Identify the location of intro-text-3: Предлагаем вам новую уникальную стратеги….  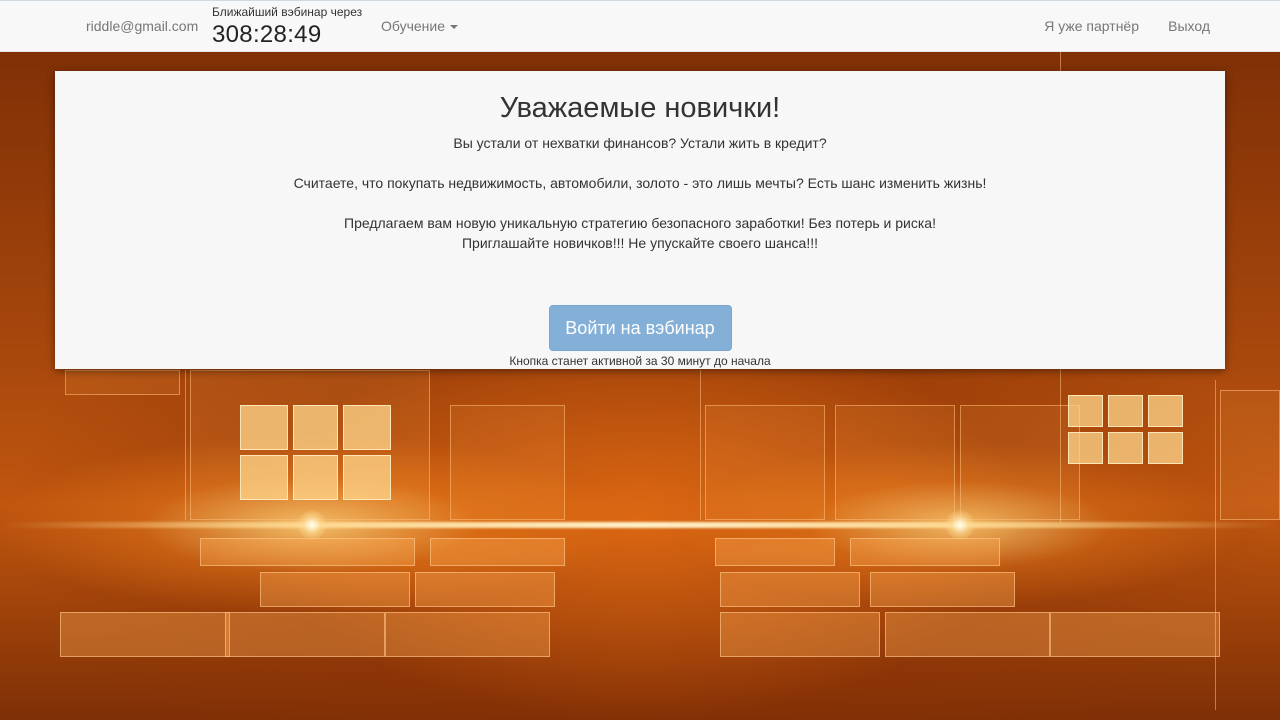
(640, 223).